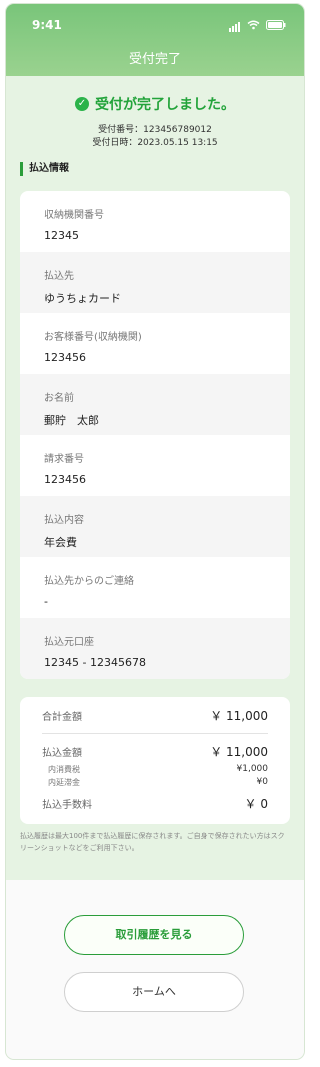  I want to click on fee-row: 払込手数料 ￥ 0, so click(155, 804).